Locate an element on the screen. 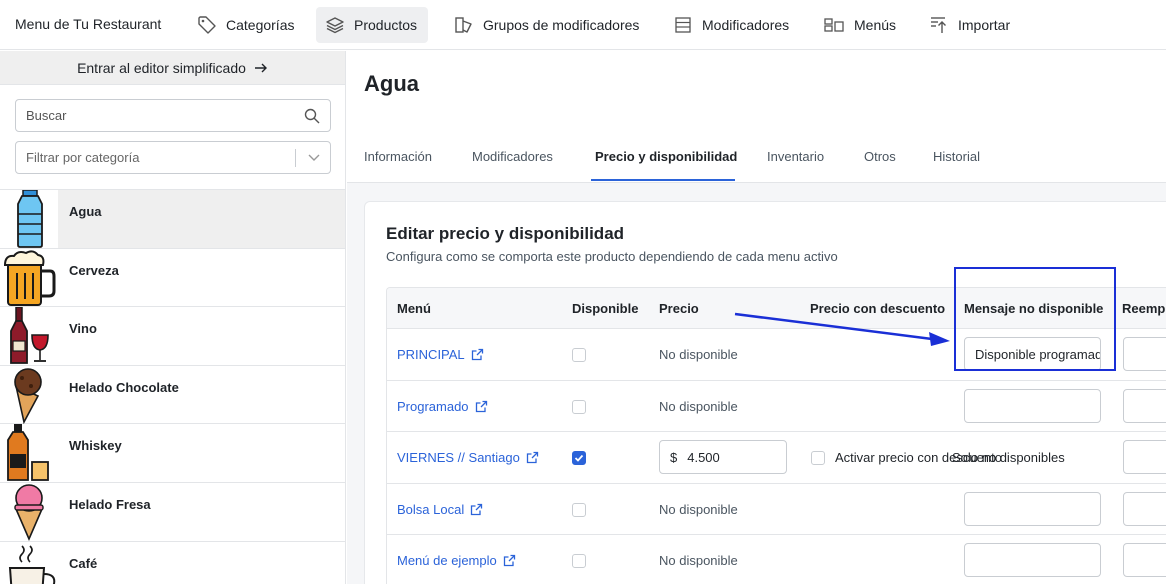 The width and height of the screenshot is (1166, 584). menu-name: Menú de ejemplo is located at coordinates (447, 560).